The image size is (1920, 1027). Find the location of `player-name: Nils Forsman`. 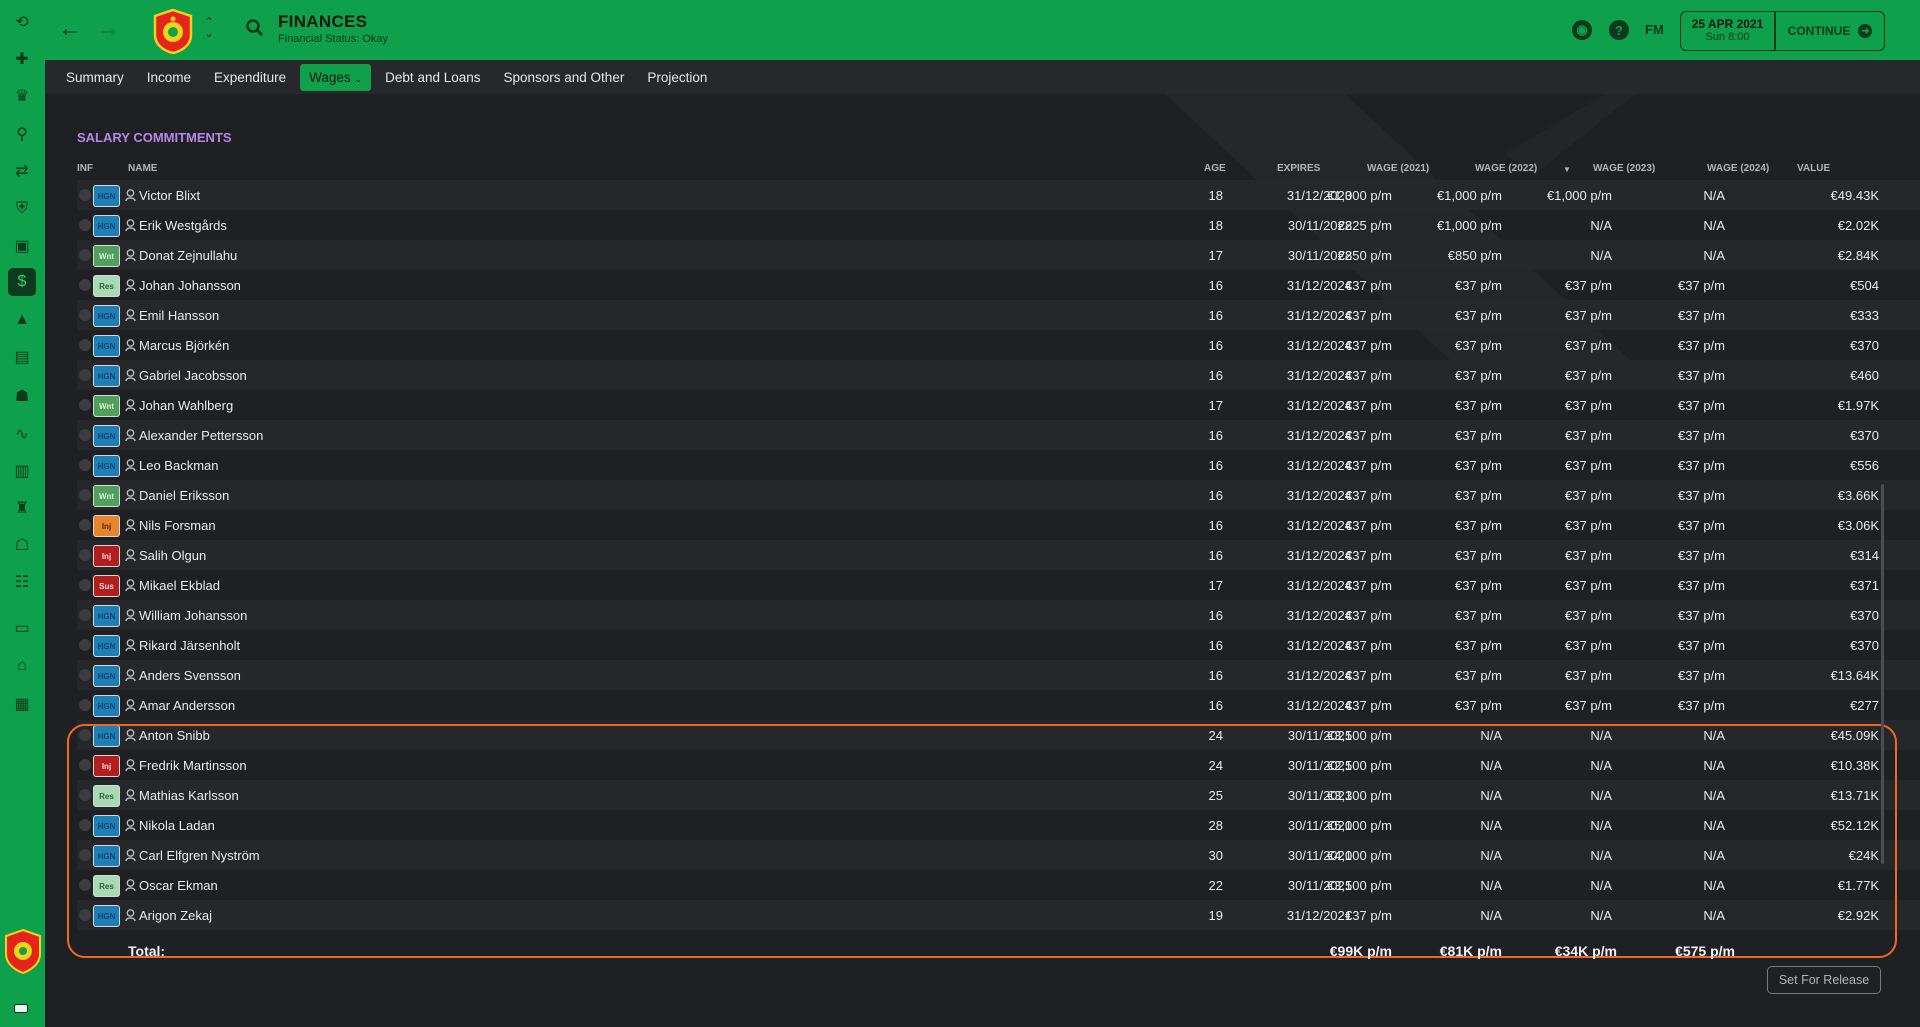

player-name: Nils Forsman is located at coordinates (177, 525).